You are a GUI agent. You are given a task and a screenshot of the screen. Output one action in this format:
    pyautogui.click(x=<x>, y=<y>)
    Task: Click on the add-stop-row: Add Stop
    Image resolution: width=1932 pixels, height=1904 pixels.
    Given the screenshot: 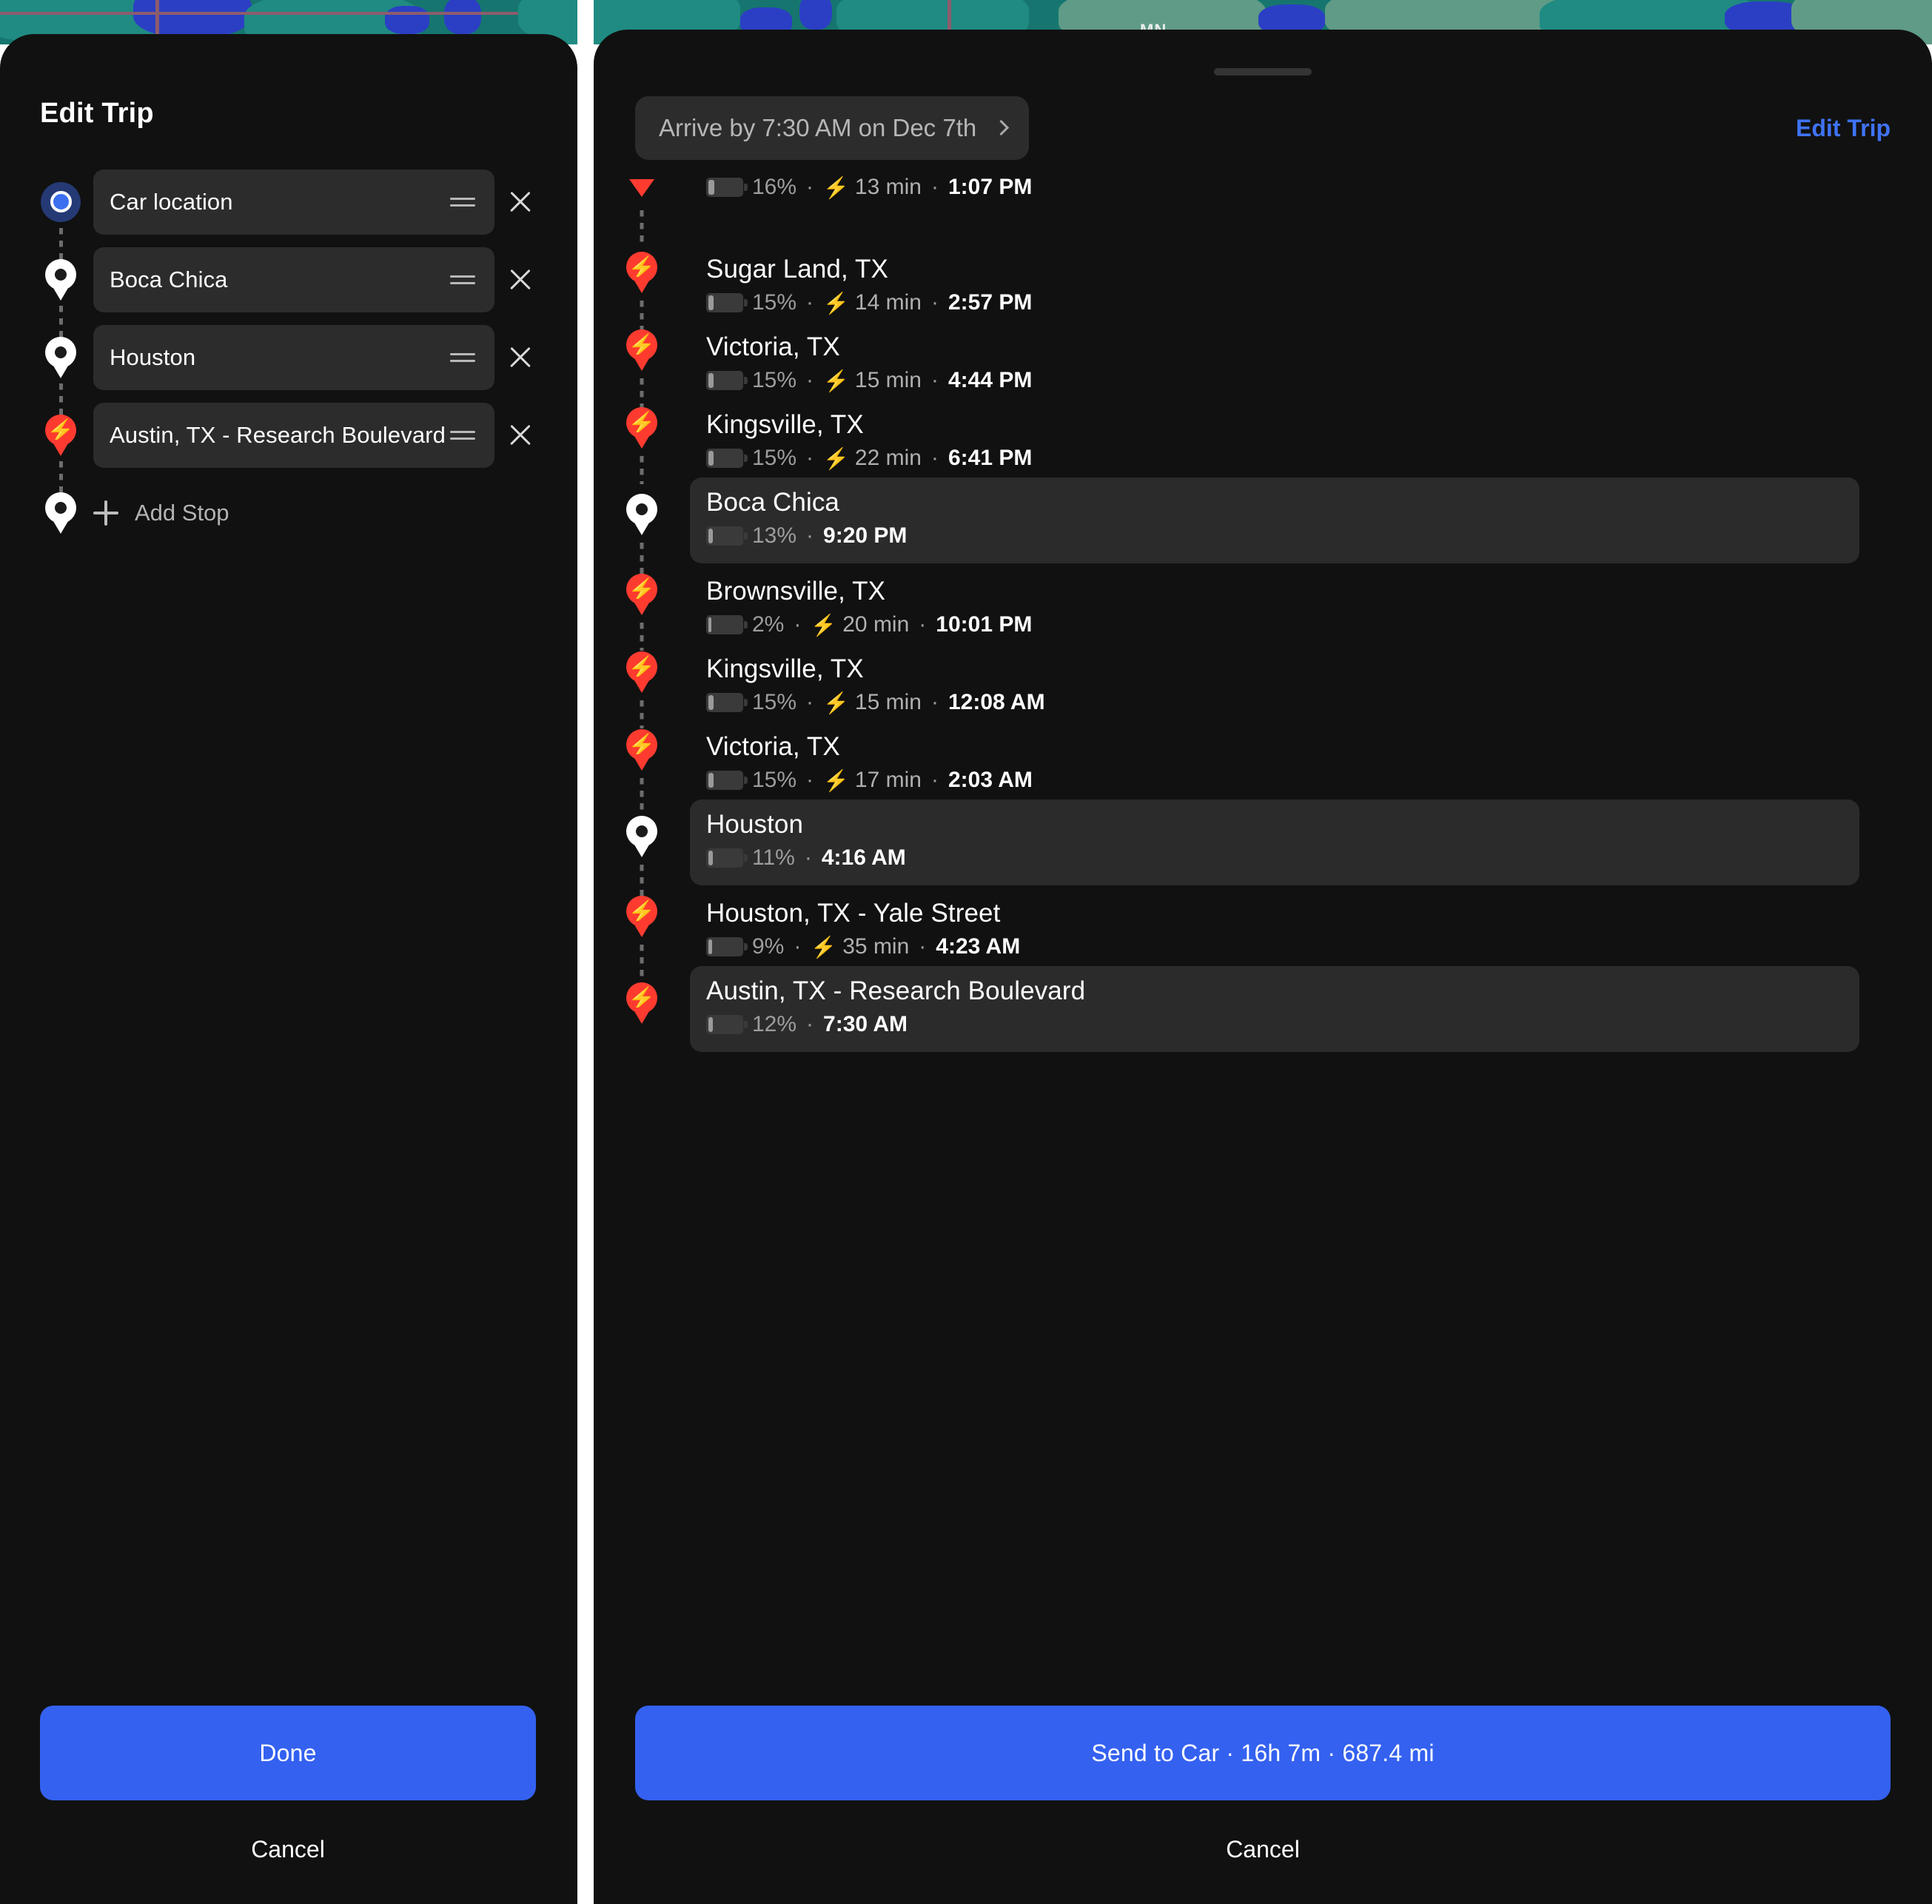 What is the action you would take?
    pyautogui.click(x=288, y=513)
    